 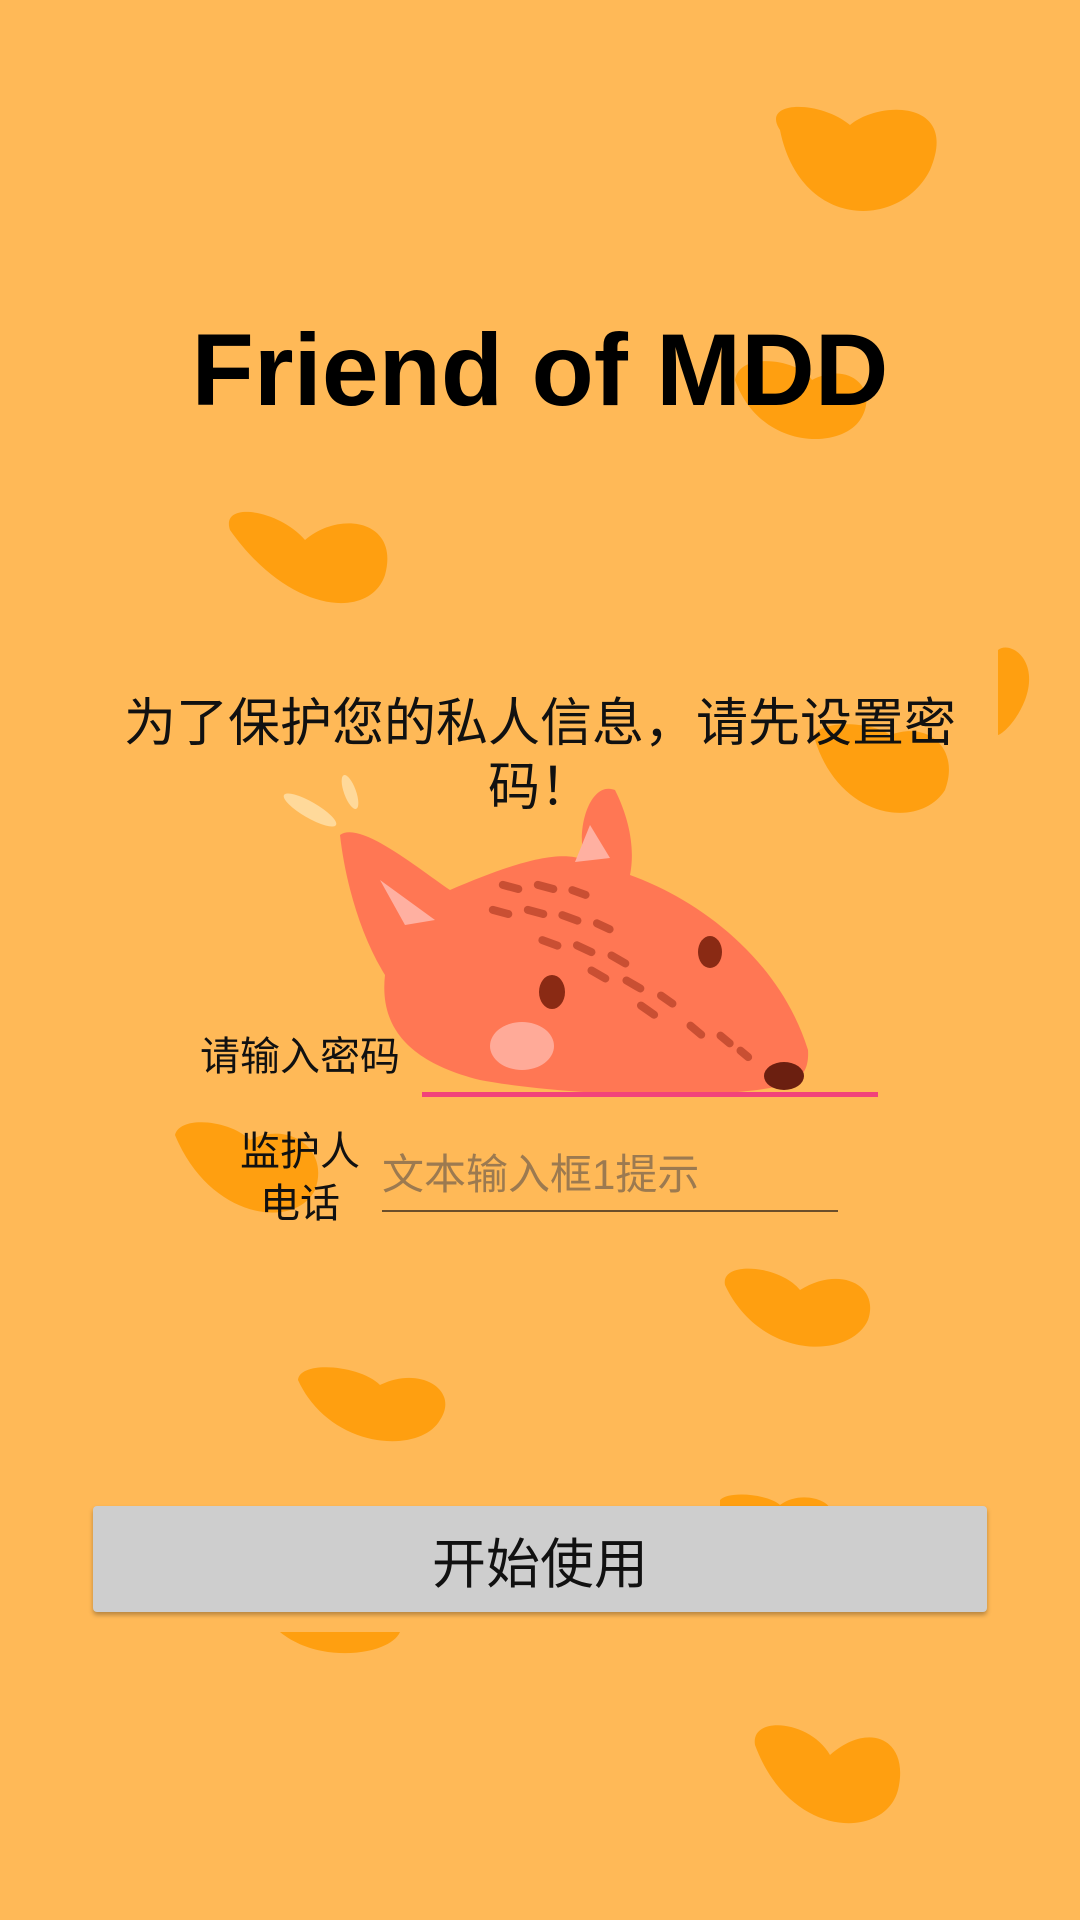 I want to click on password-input, so click(x=650, y=1058).